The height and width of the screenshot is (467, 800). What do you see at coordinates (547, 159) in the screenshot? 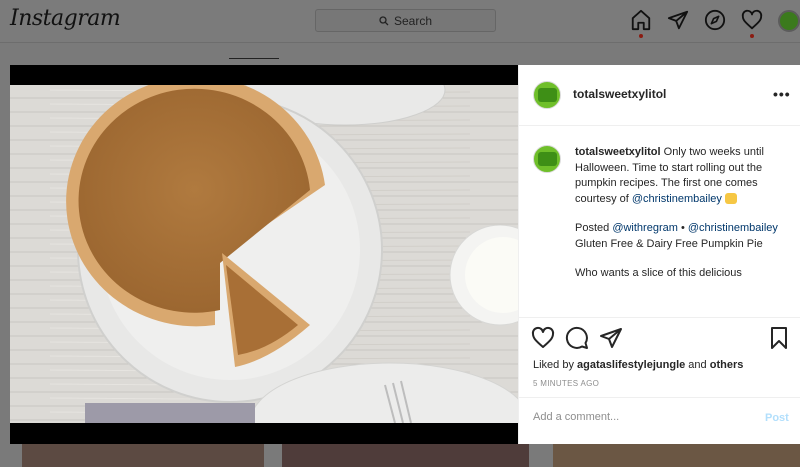
I see `caption-avatar` at bounding box center [547, 159].